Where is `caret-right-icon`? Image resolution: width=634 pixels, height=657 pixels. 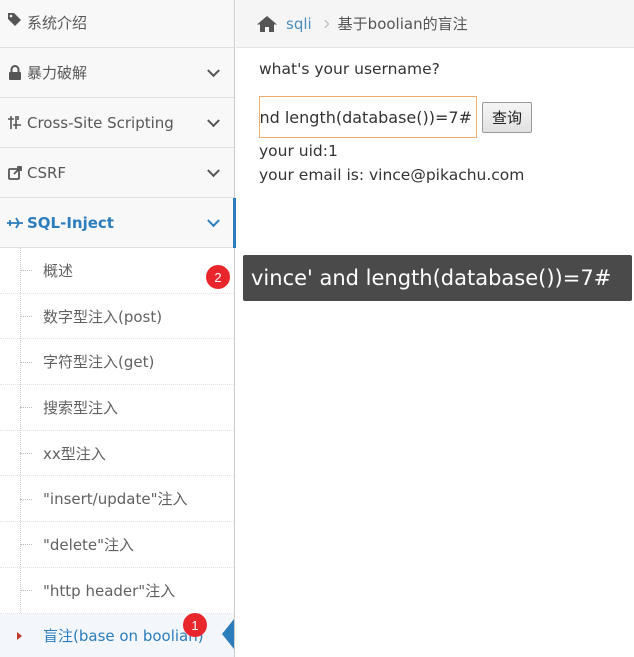 caret-right-icon is located at coordinates (19, 635).